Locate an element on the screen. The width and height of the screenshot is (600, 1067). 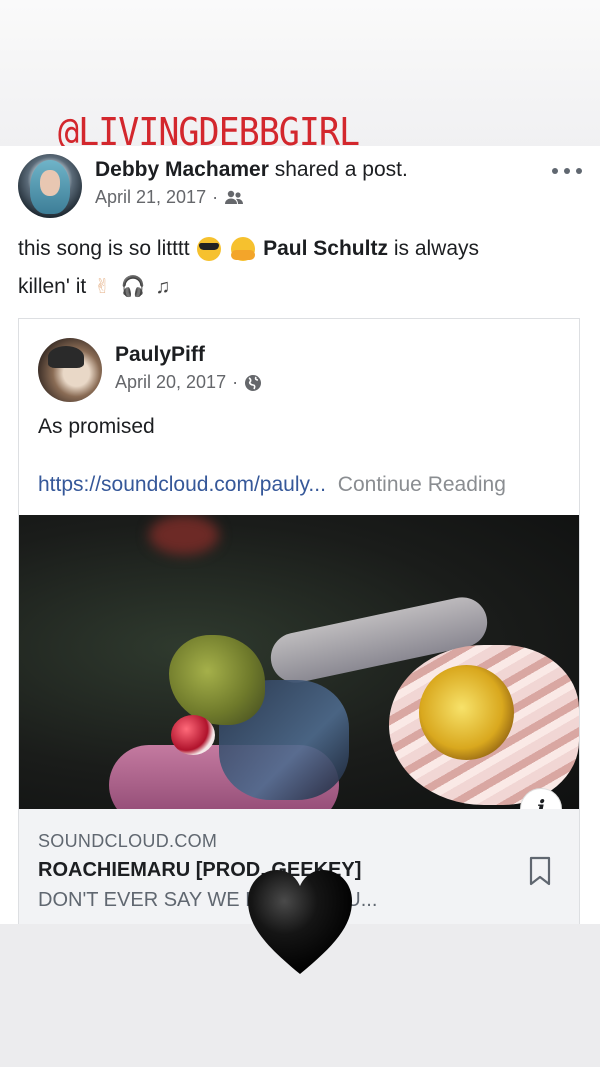
friends-icon is located at coordinates (234, 197).